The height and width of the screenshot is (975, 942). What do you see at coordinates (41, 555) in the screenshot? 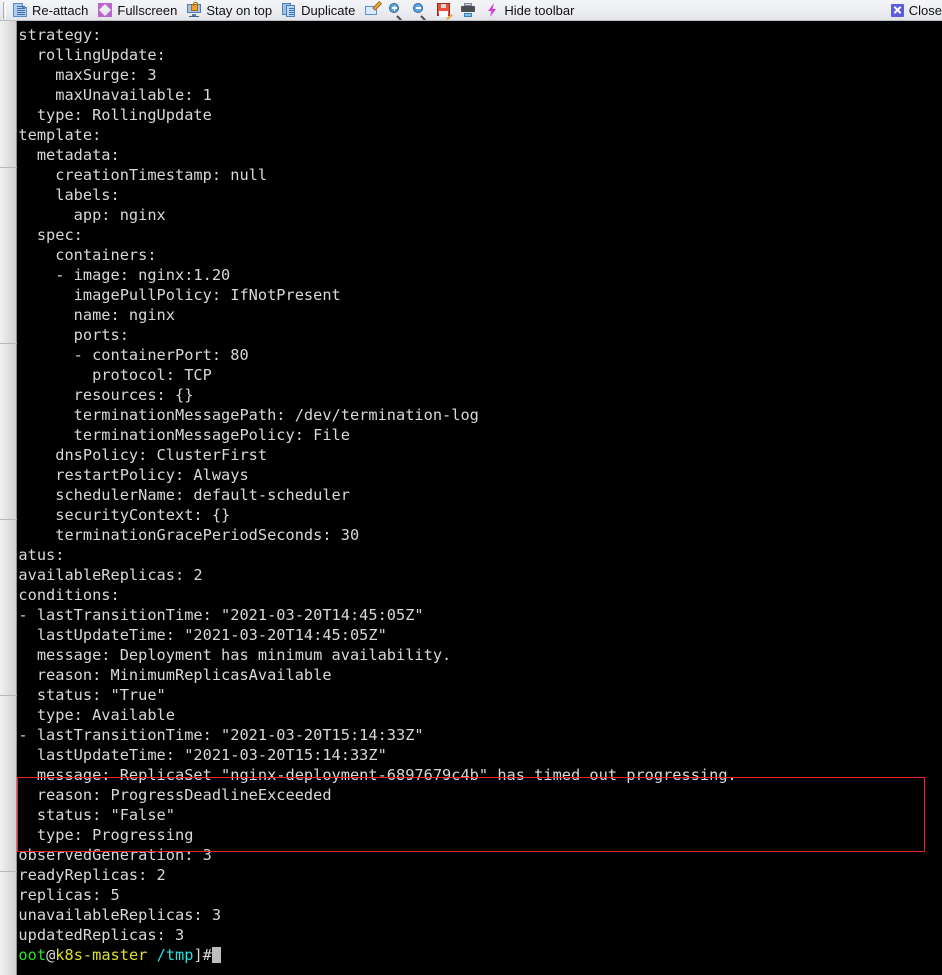
I see `terminal-line: status:` at bounding box center [41, 555].